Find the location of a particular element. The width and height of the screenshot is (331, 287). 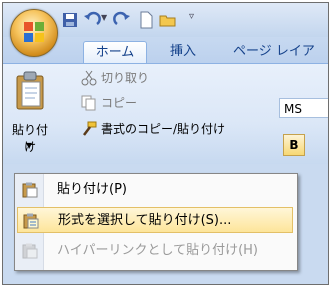

copy-icon is located at coordinates (88, 103).